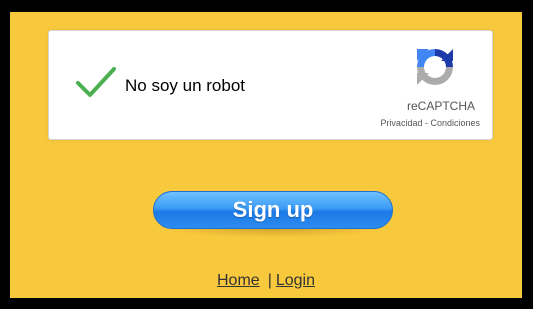 This screenshot has height=309, width=533. I want to click on checkmark-icon, so click(96, 82).